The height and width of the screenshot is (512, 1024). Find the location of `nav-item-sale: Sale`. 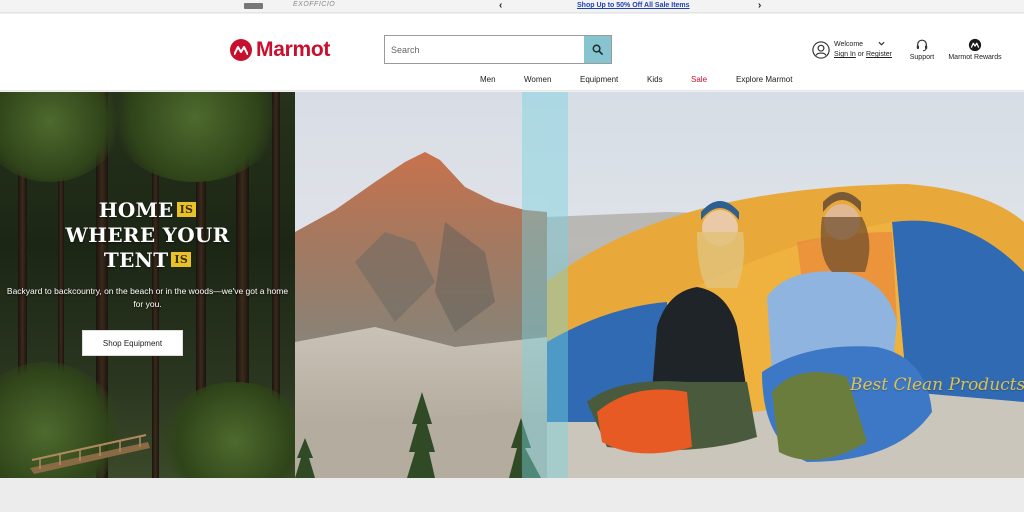

nav-item-sale: Sale is located at coordinates (699, 79).